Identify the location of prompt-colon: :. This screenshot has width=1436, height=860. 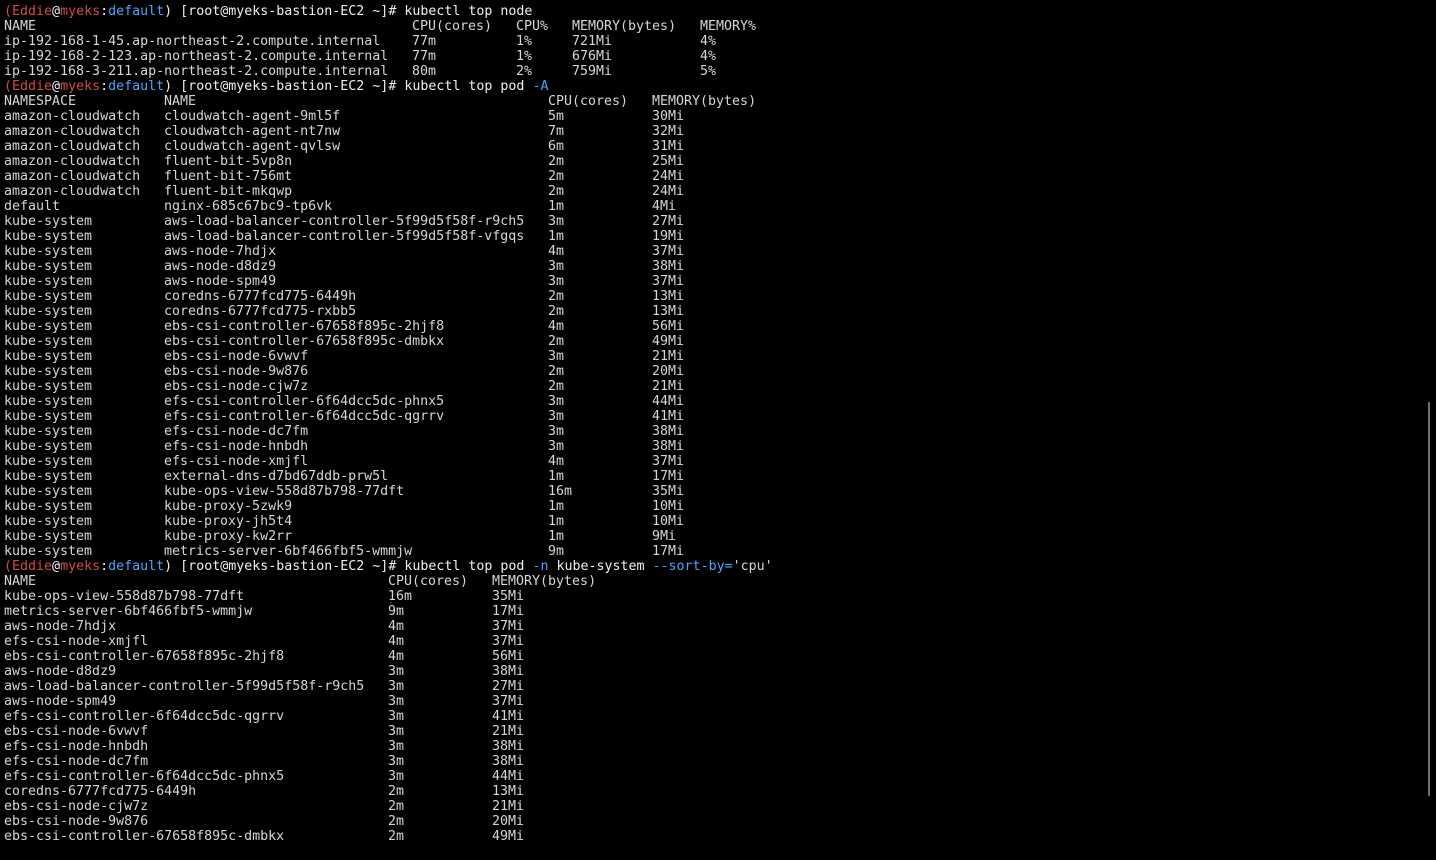
(104, 566).